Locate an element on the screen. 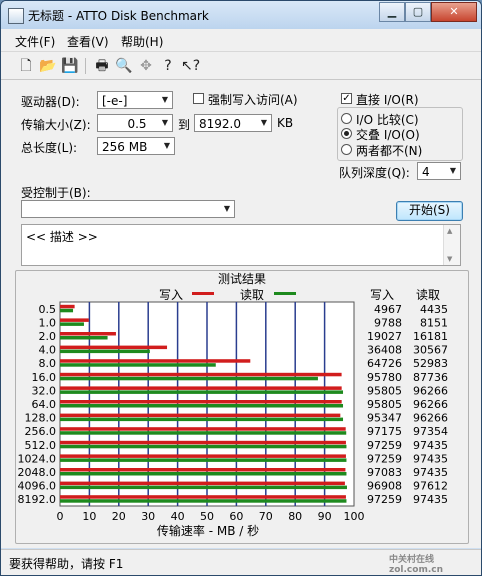 The width and height of the screenshot is (482, 576). overlapped-io-radio is located at coordinates (346, 133).